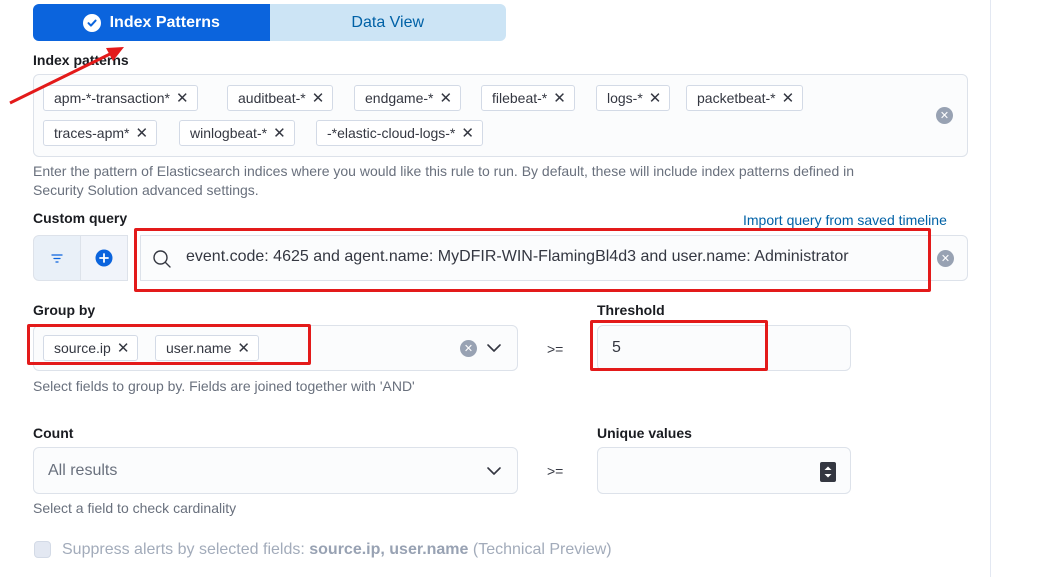  Describe the element at coordinates (64, 310) in the screenshot. I see `group-by-label: Group by` at that location.